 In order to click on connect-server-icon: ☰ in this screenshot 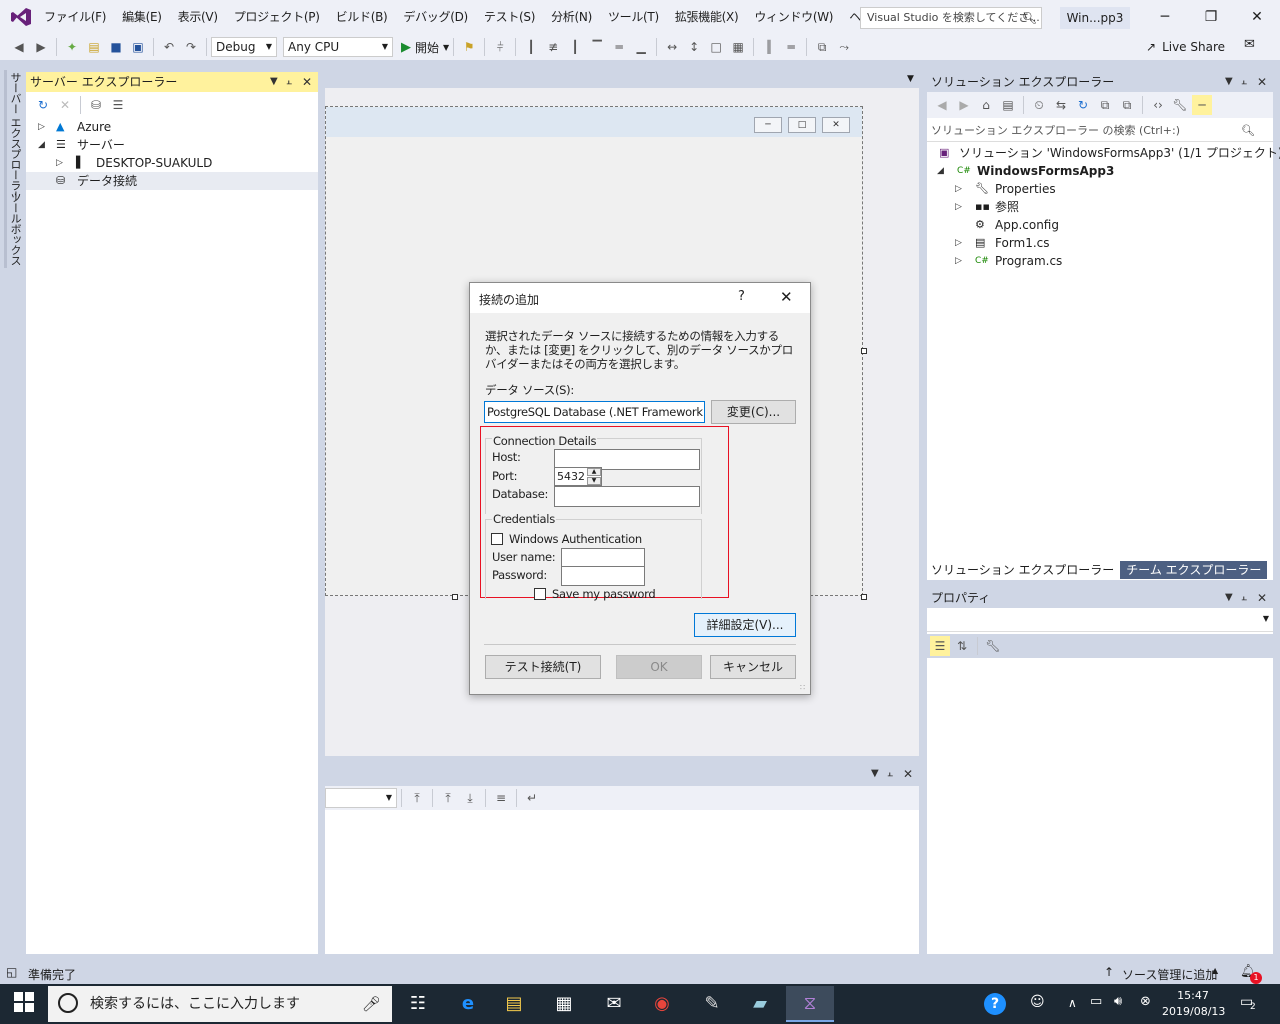, I will do `click(118, 105)`.